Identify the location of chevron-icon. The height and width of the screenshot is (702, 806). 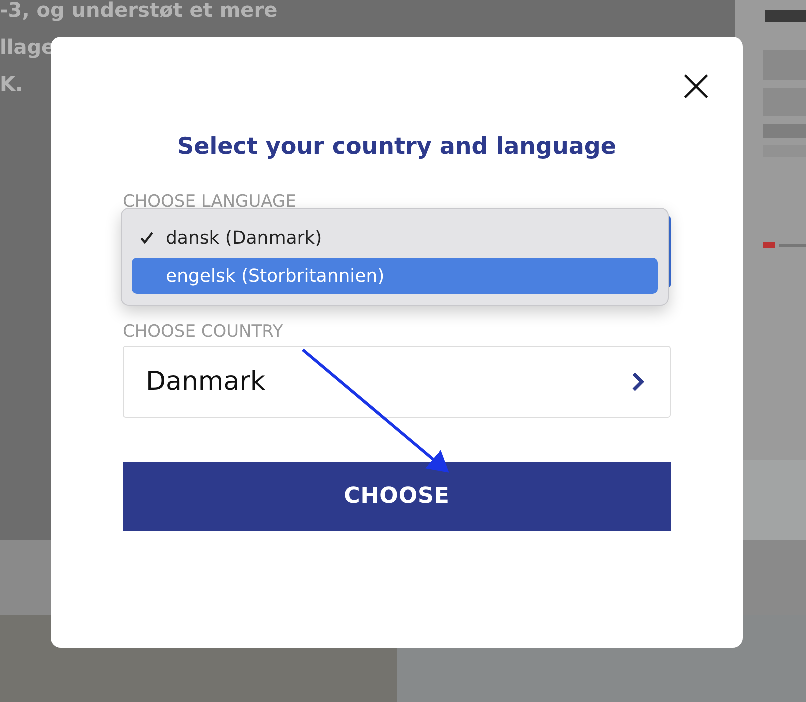
(638, 382).